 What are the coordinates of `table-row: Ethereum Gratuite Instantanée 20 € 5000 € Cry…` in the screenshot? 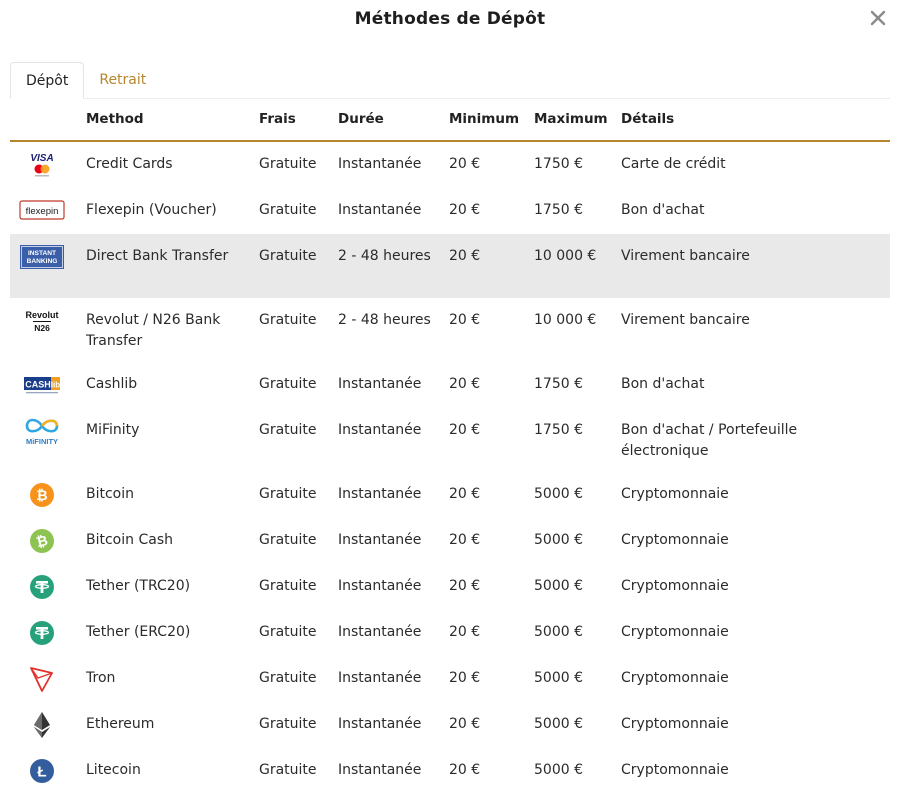 It's located at (450, 725).